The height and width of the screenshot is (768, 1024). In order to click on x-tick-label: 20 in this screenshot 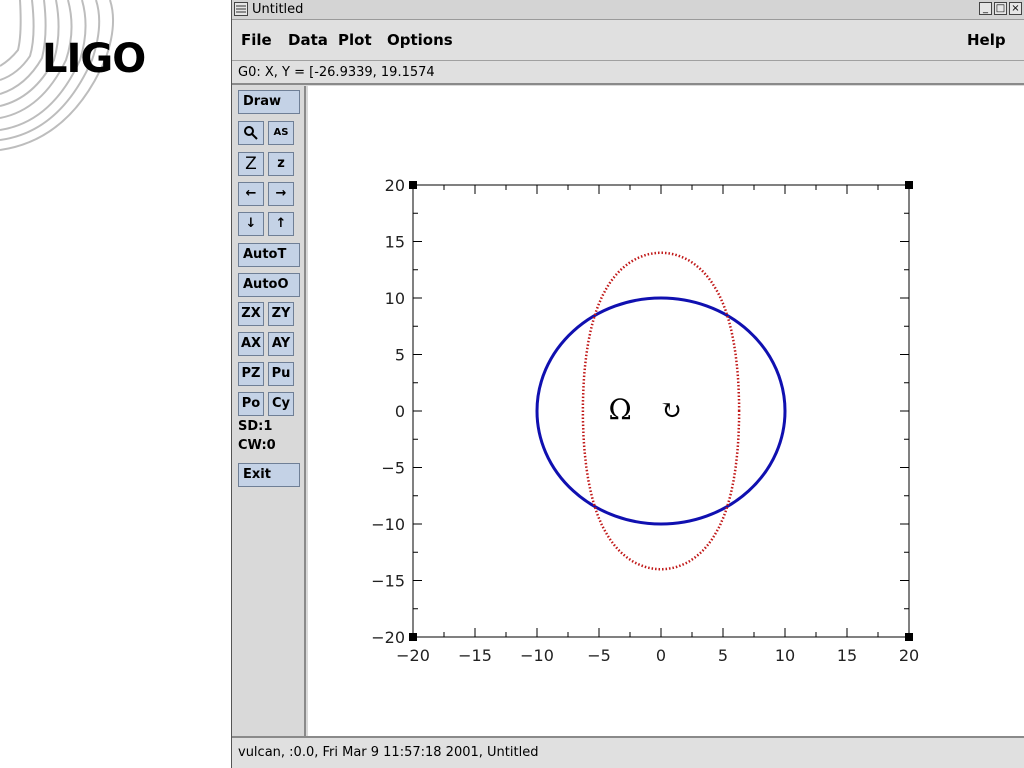, I will do `click(909, 655)`.